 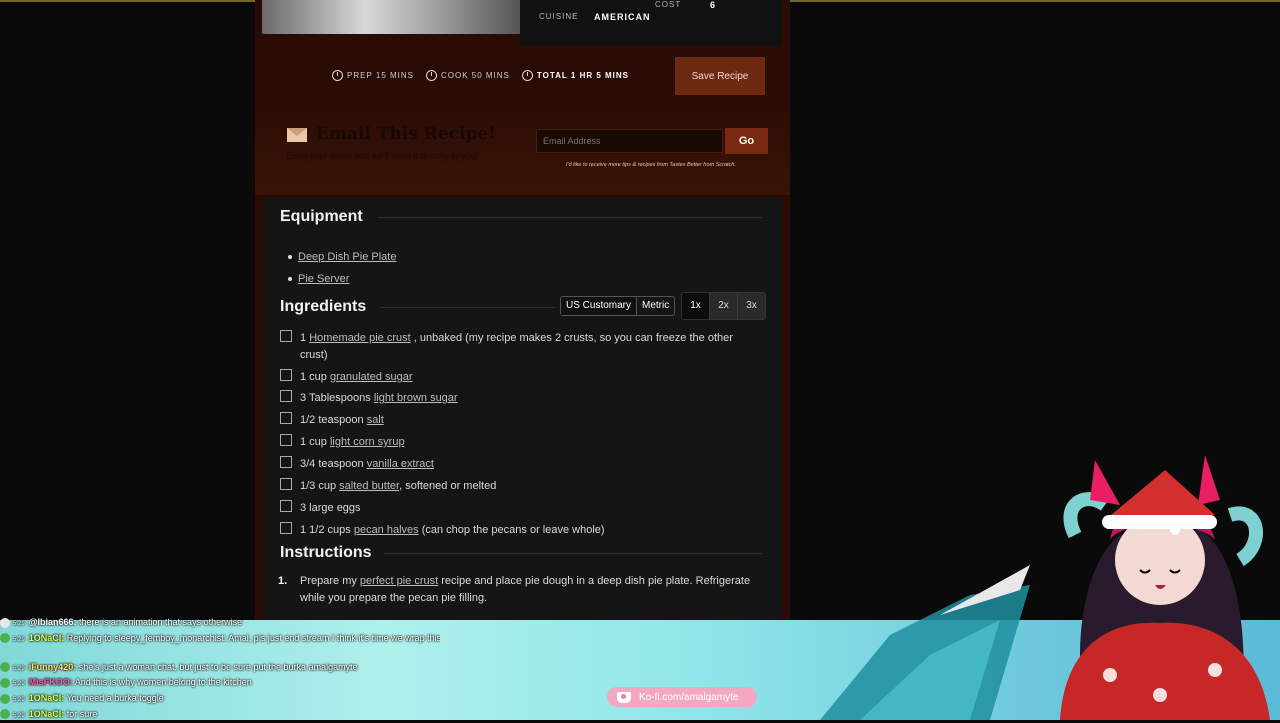 I want to click on recipe-meta-box: COST 6 CUISINE AMERICAN, so click(x=651, y=23).